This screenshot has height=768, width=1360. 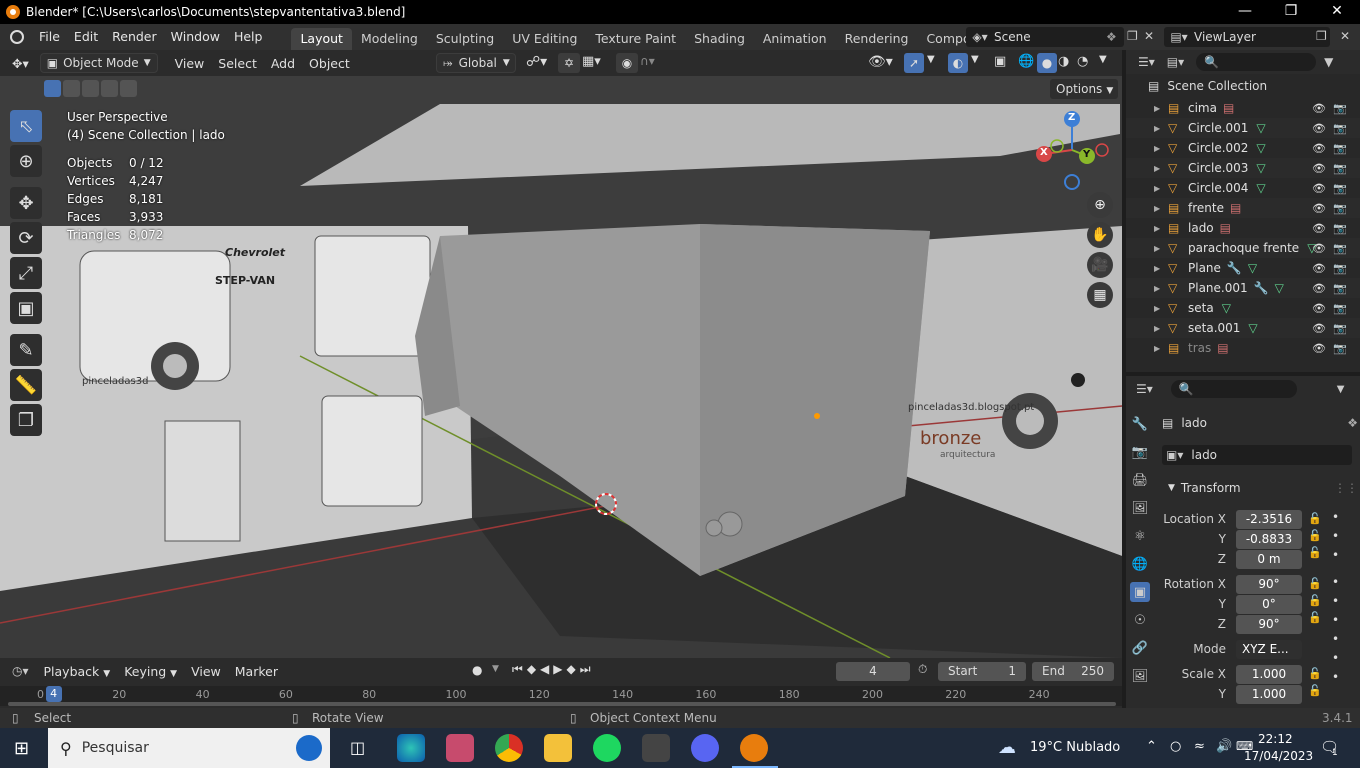 What do you see at coordinates (1243, 148) in the screenshot?
I see `outliner-item: ▶ ▽ Circle.002 ▽ 👁 📷` at bounding box center [1243, 148].